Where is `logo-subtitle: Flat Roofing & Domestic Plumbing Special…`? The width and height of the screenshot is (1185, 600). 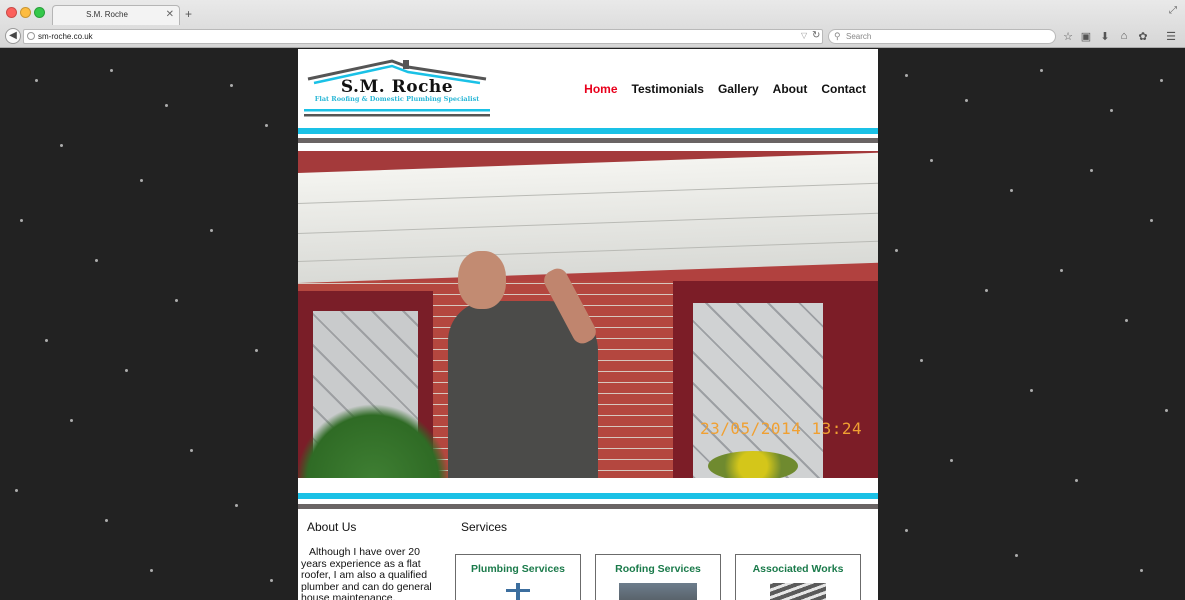 logo-subtitle: Flat Roofing & Domestic Plumbing Special… is located at coordinates (397, 99).